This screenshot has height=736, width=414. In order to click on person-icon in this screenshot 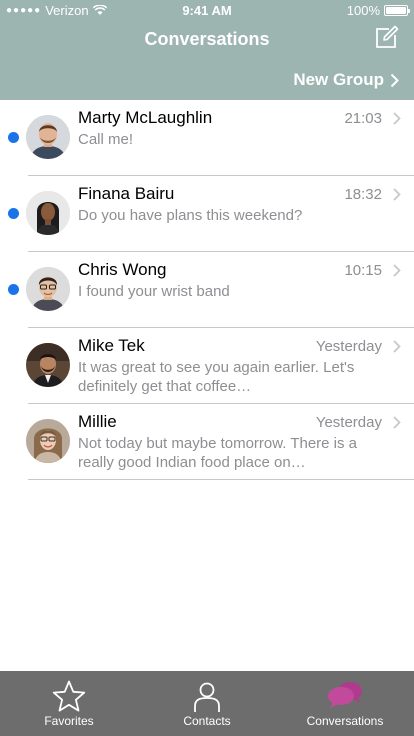, I will do `click(207, 697)`.